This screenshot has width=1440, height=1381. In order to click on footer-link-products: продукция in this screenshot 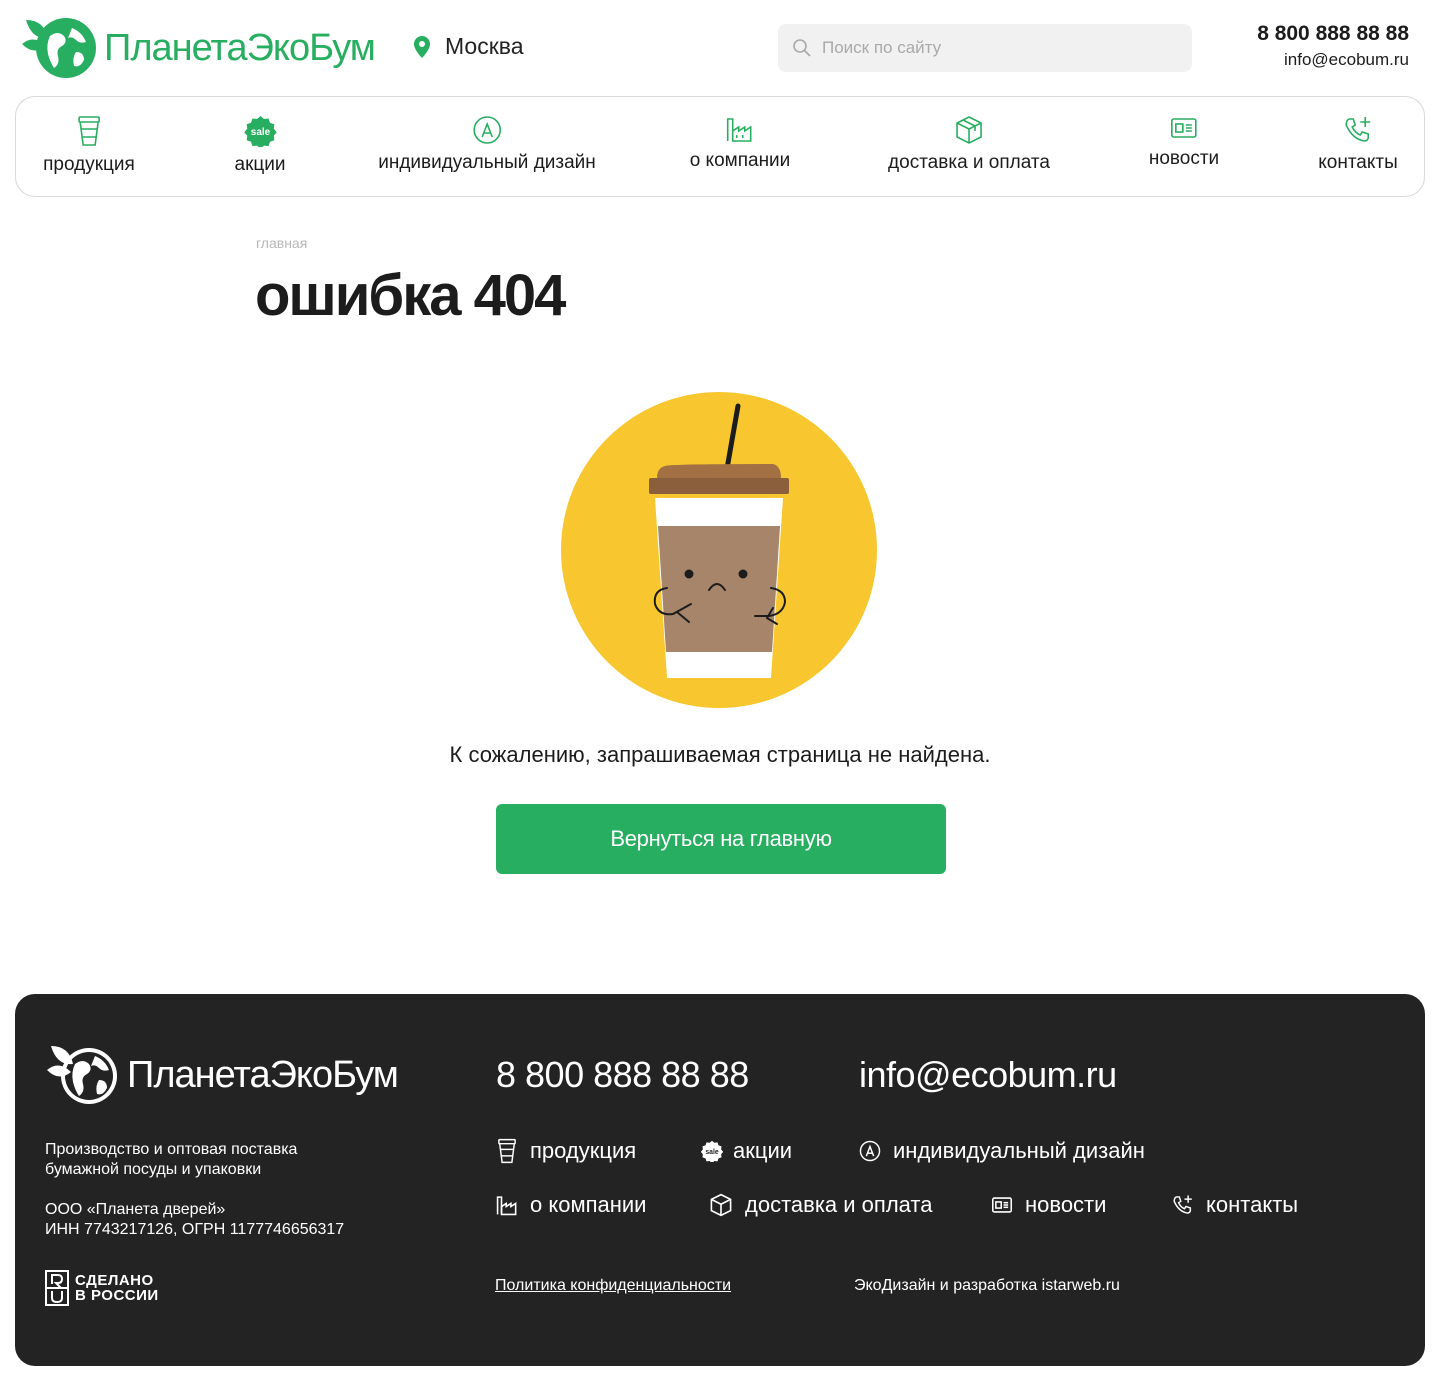, I will do `click(566, 1151)`.